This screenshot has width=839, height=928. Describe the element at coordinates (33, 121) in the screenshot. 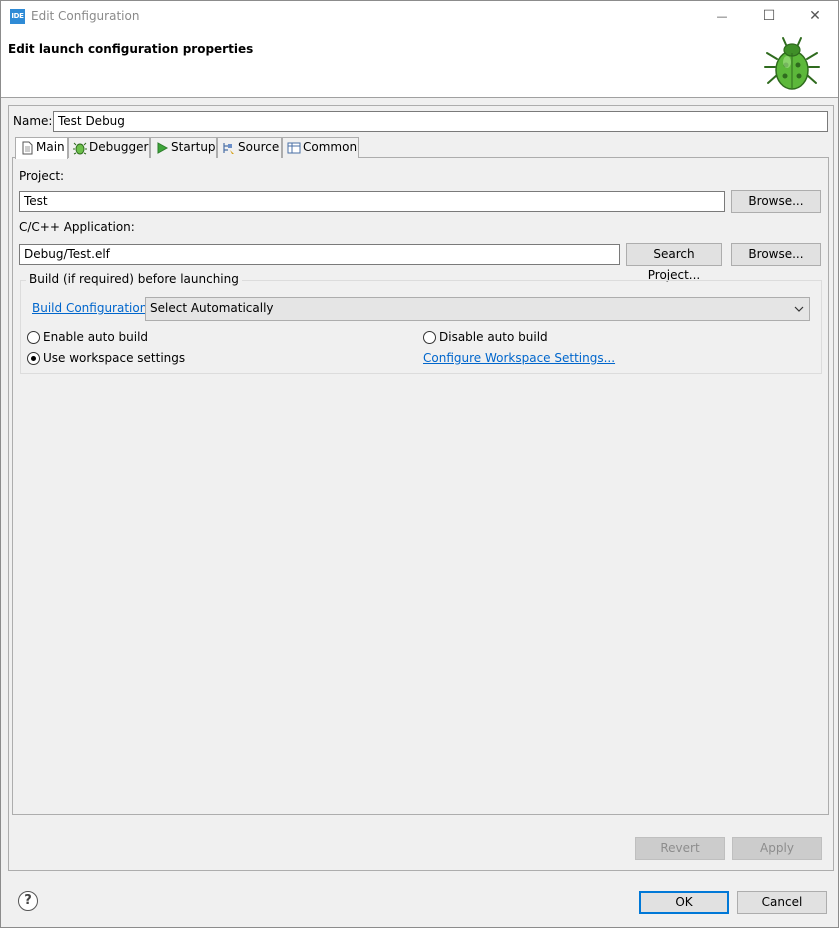

I see `name-label: Name:` at that location.